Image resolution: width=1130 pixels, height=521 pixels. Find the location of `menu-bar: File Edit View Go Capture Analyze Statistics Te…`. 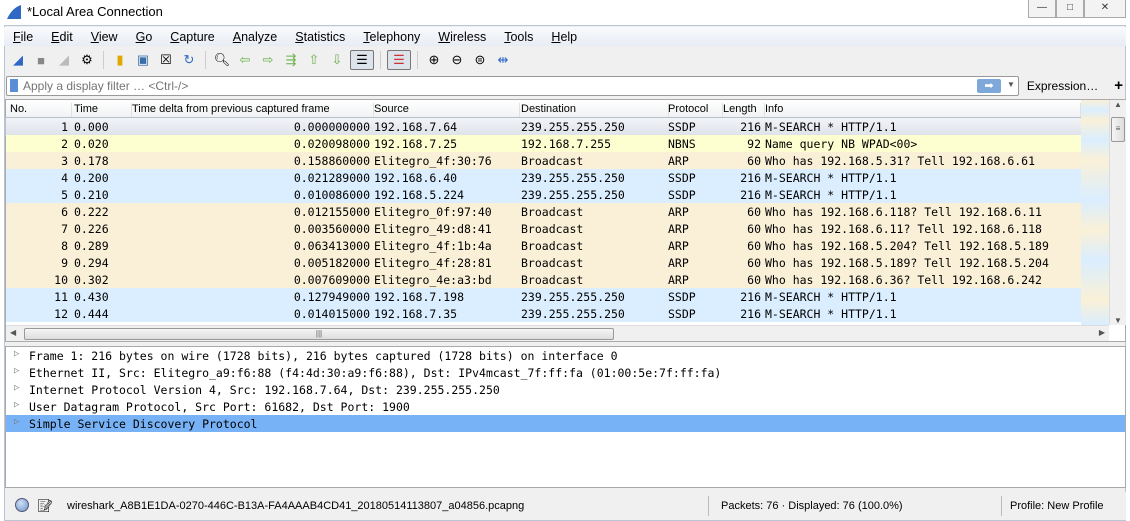

menu-bar: File Edit View Go Capture Analyze Statistics Te… is located at coordinates (565, 36).